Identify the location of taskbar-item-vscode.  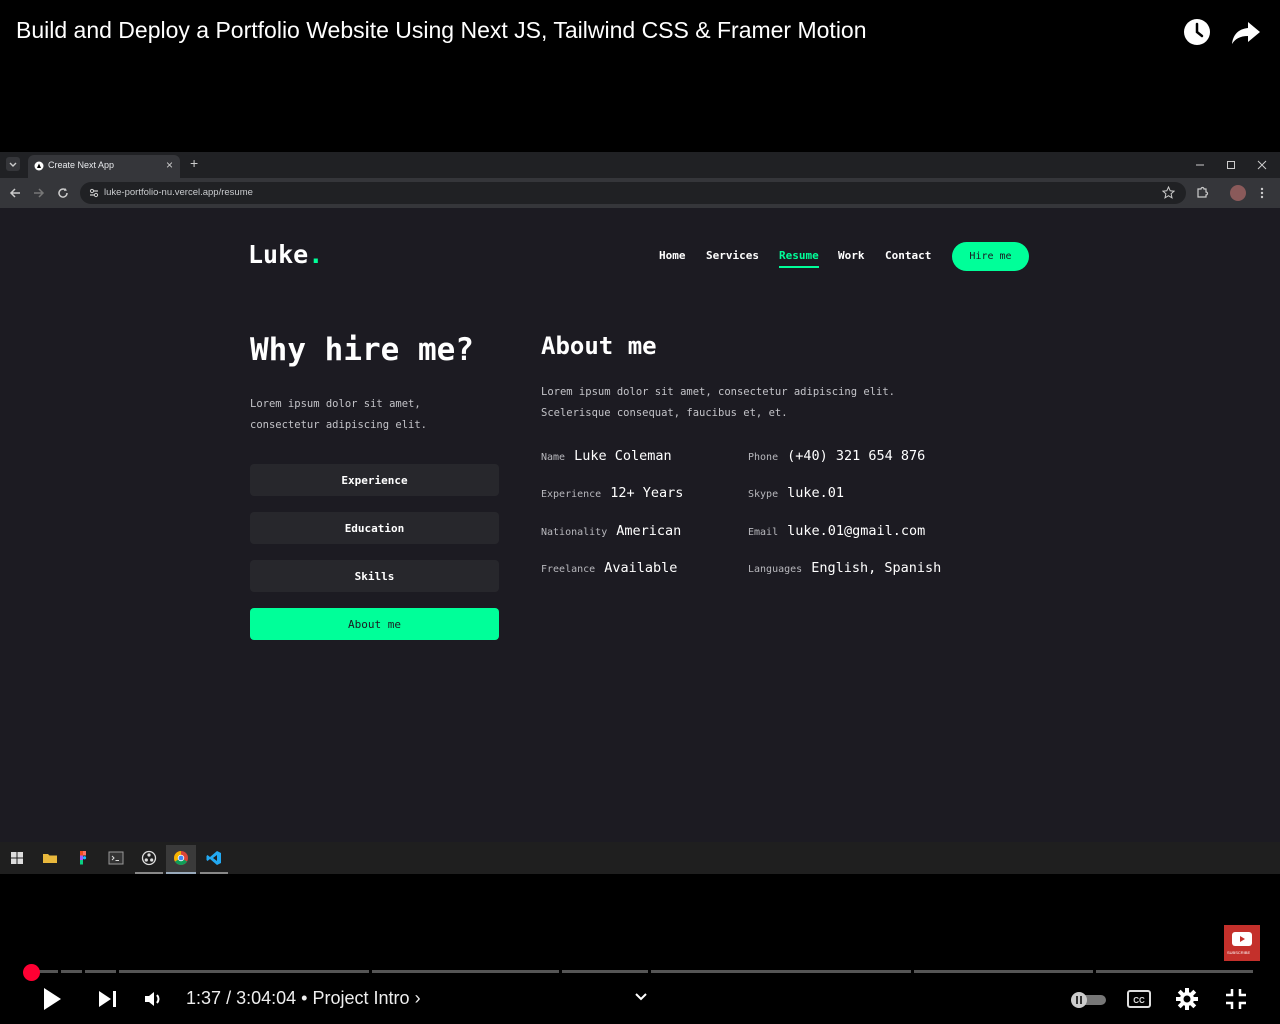
(214, 859).